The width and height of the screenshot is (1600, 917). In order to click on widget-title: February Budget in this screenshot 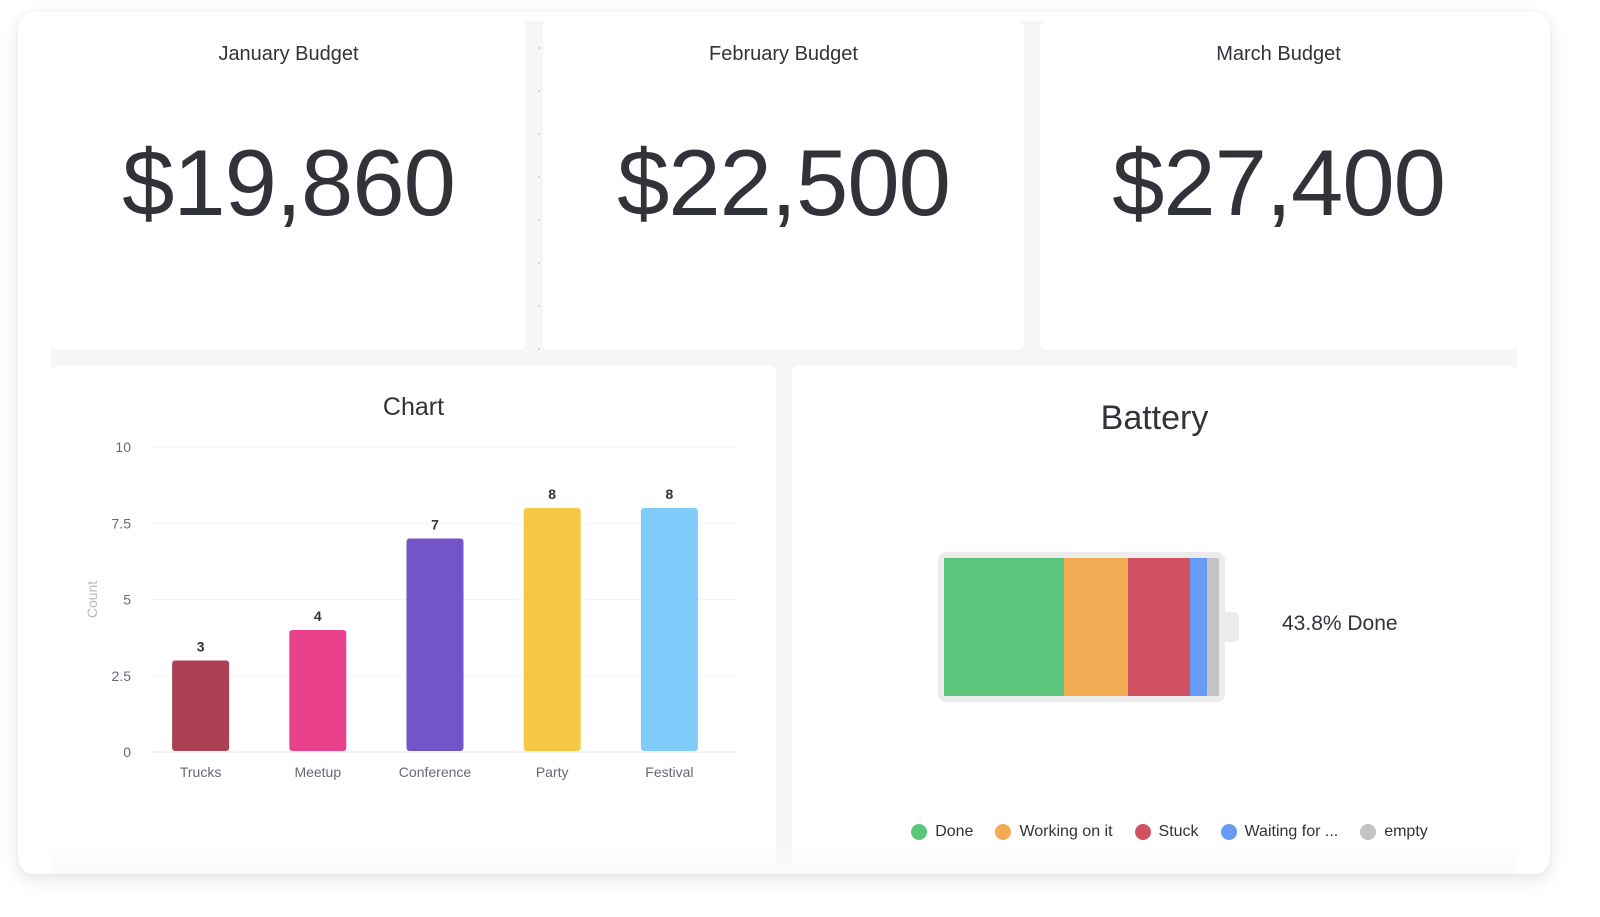, I will do `click(783, 54)`.